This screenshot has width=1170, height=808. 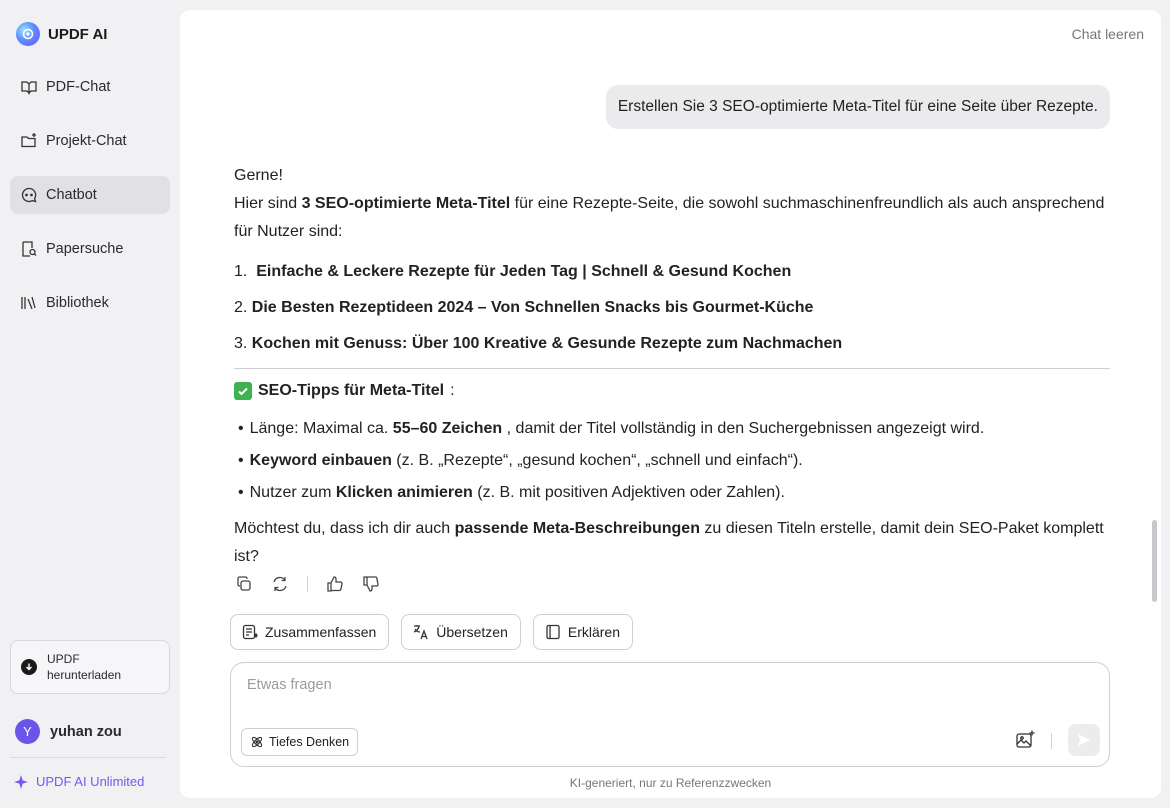 What do you see at coordinates (1154, 561) in the screenshot?
I see `scrollbar` at bounding box center [1154, 561].